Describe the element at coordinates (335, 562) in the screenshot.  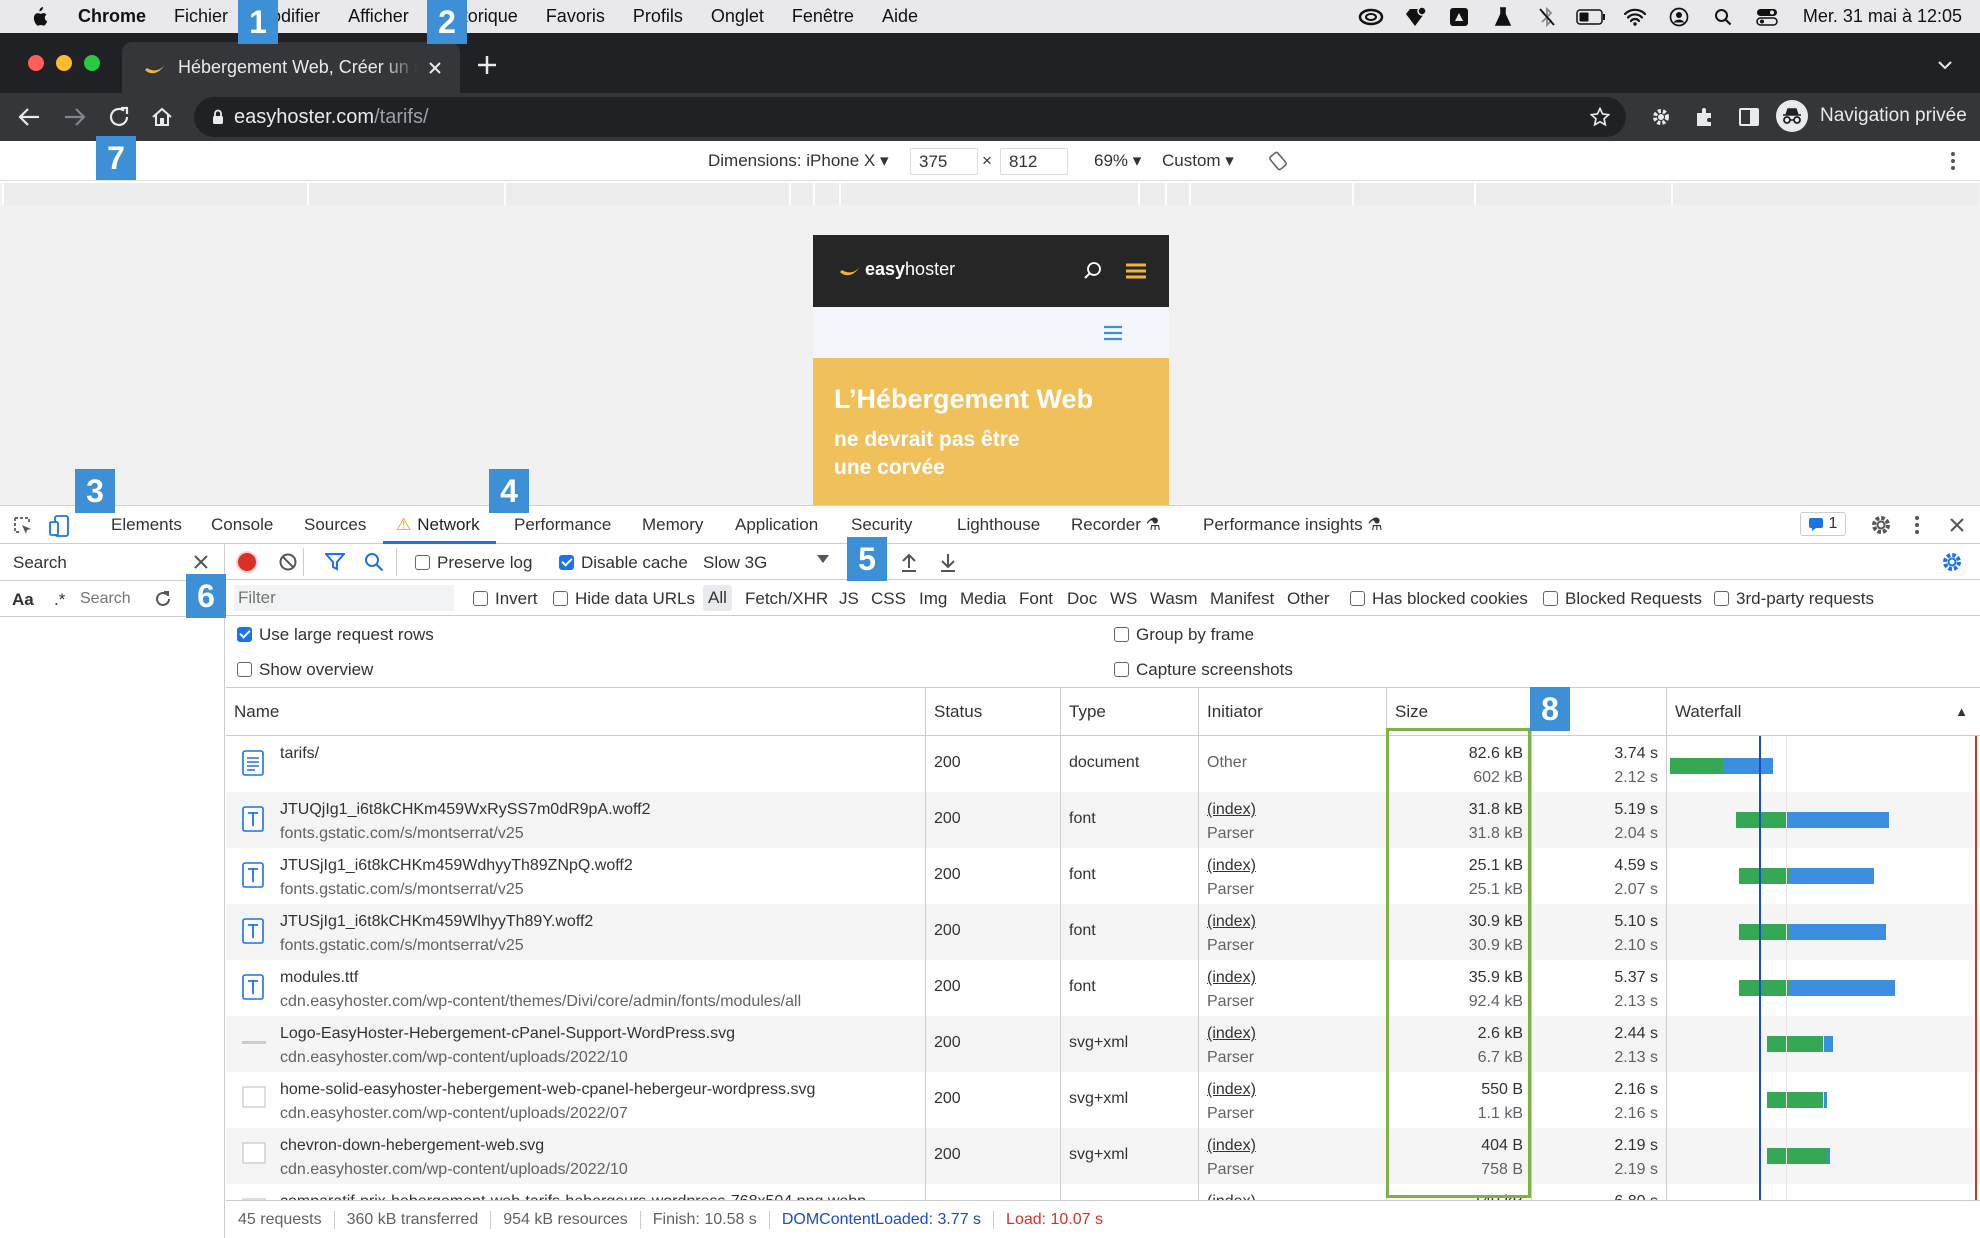
I see `filter-funnel-icon` at that location.